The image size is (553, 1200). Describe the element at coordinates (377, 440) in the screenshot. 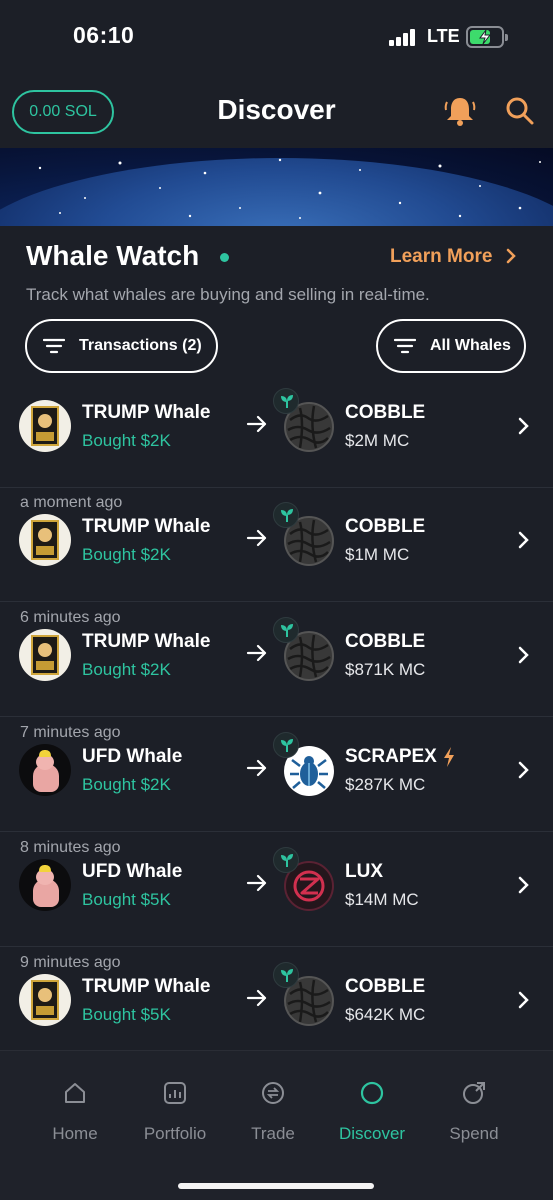

I see `market-cap: $2M MC` at that location.